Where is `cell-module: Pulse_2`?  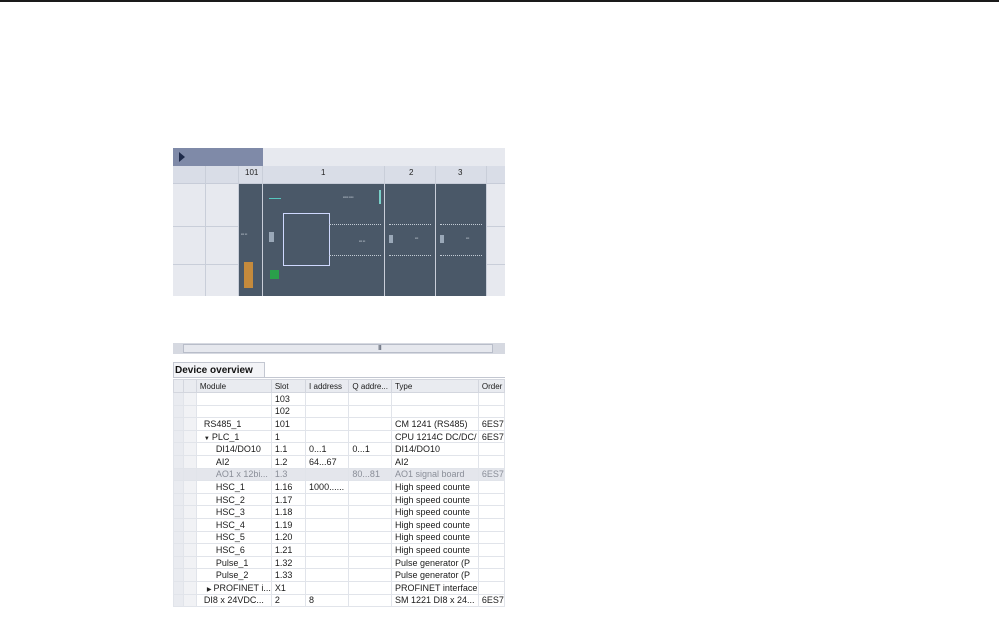 cell-module: Pulse_2 is located at coordinates (233, 575).